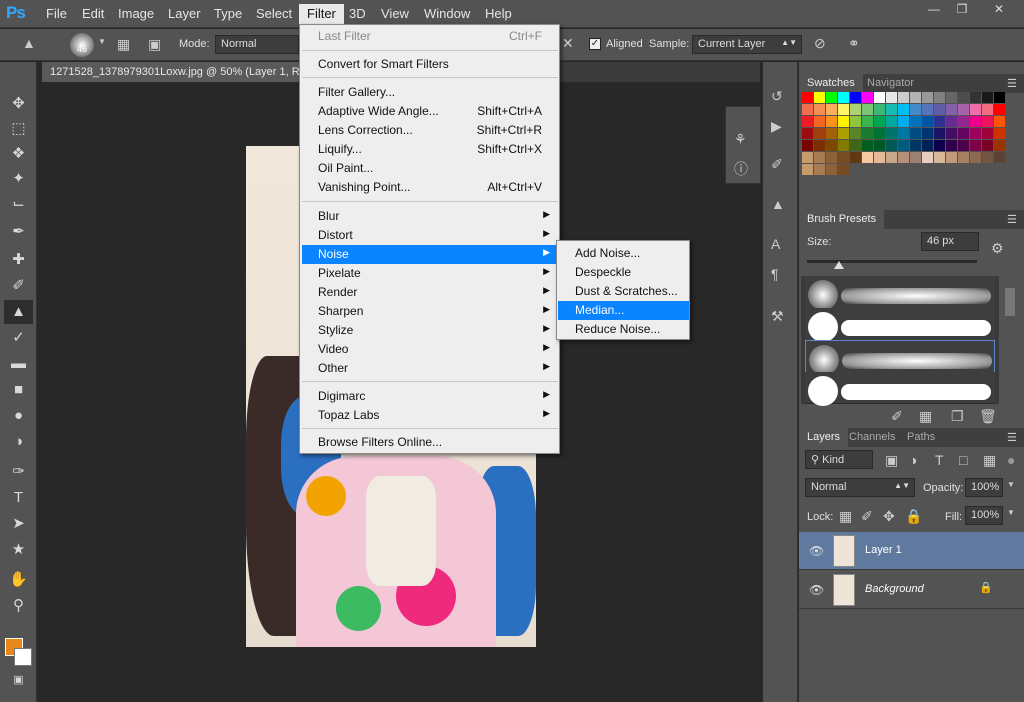 The height and width of the screenshot is (702, 1024). I want to click on hand-tool-icon: ✋, so click(18, 580).